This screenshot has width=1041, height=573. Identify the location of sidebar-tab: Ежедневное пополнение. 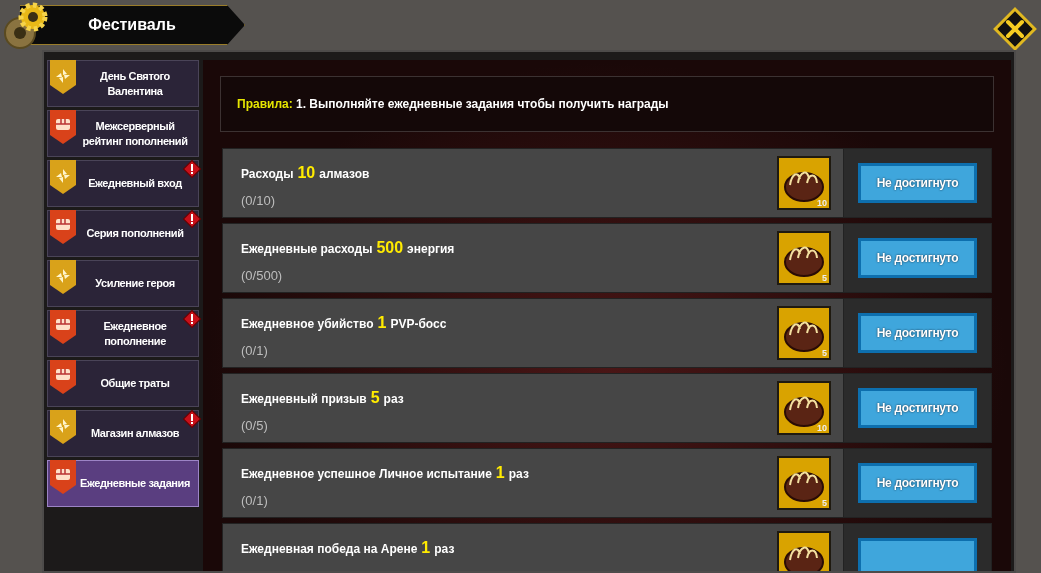
(123, 333).